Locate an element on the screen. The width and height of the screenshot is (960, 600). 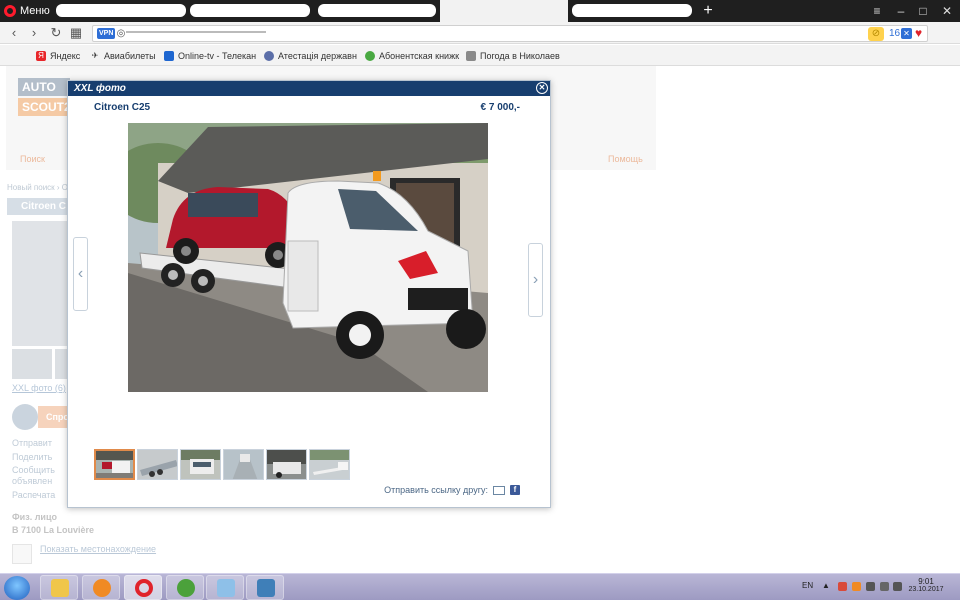
bookmark-label: Атестація державн is located at coordinates (317, 56).